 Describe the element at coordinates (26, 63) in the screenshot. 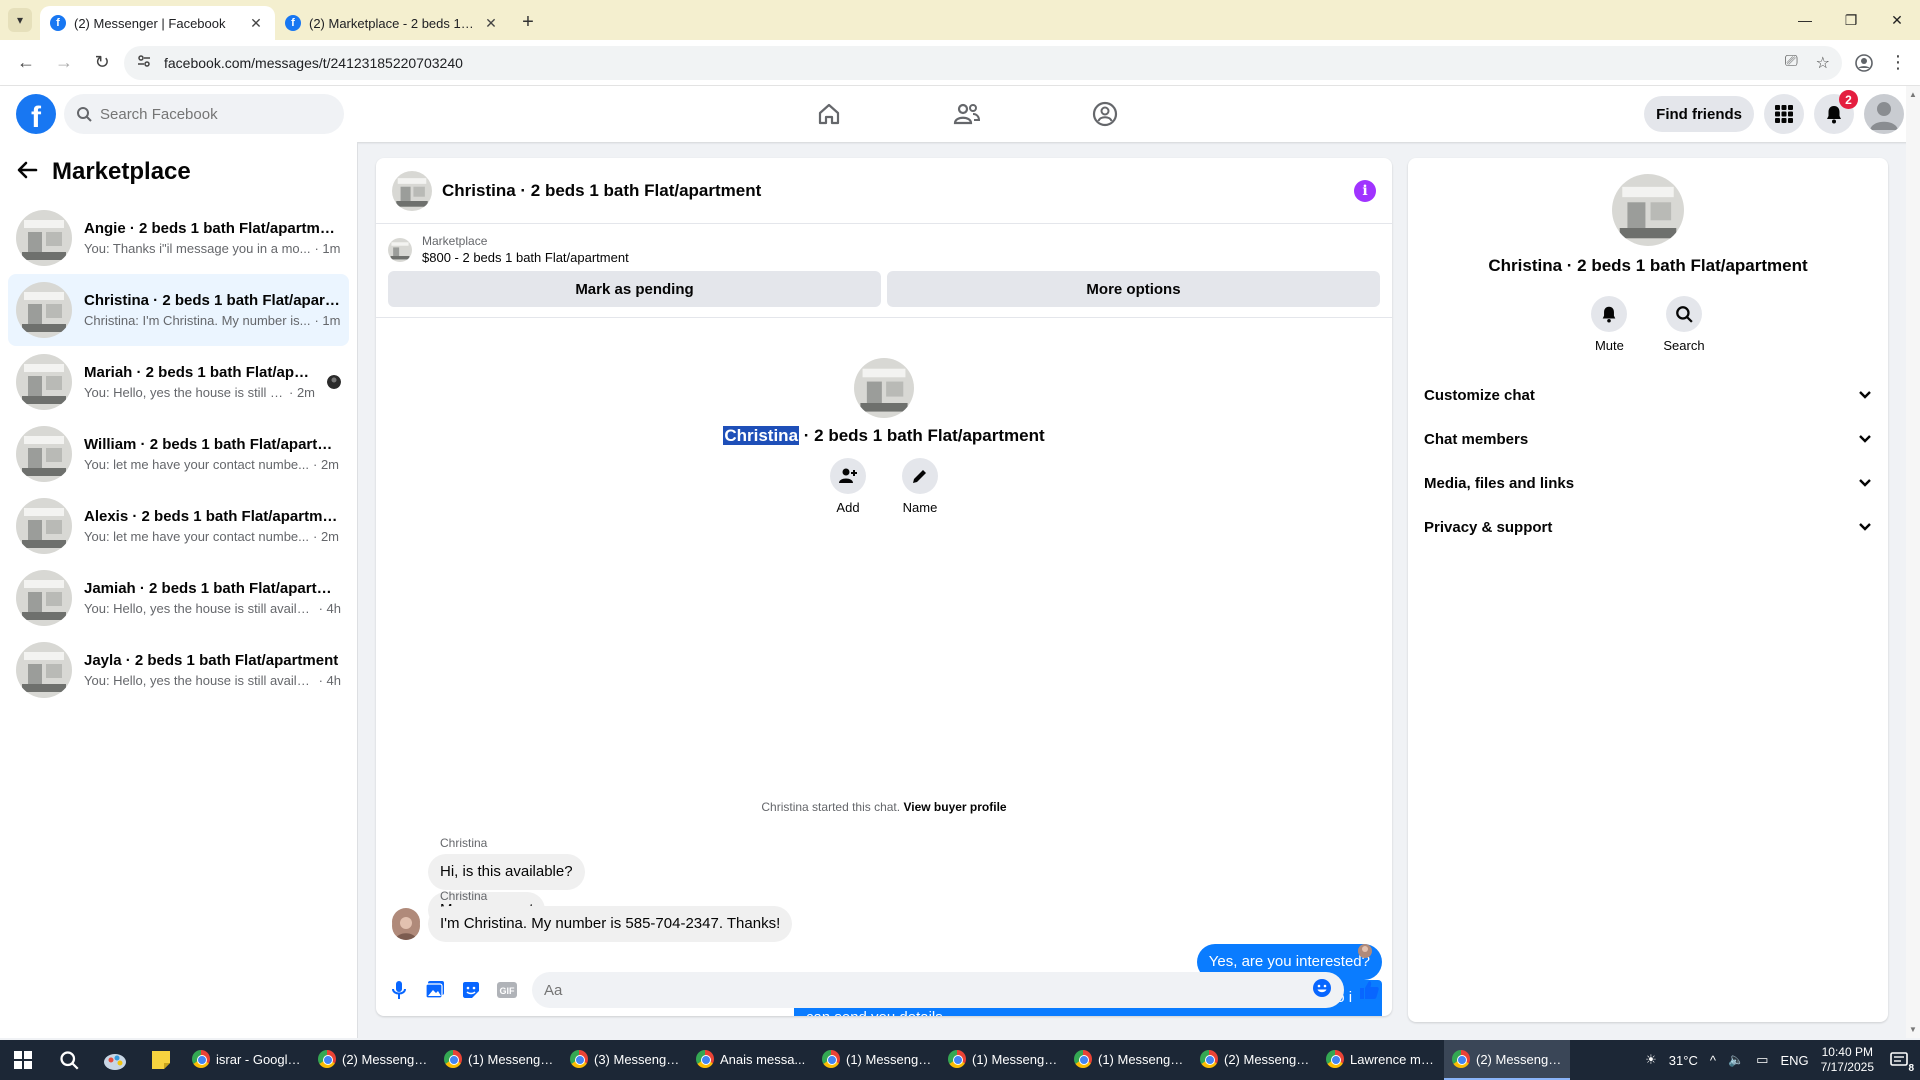

I see `back-arrow-icon: ←` at that location.